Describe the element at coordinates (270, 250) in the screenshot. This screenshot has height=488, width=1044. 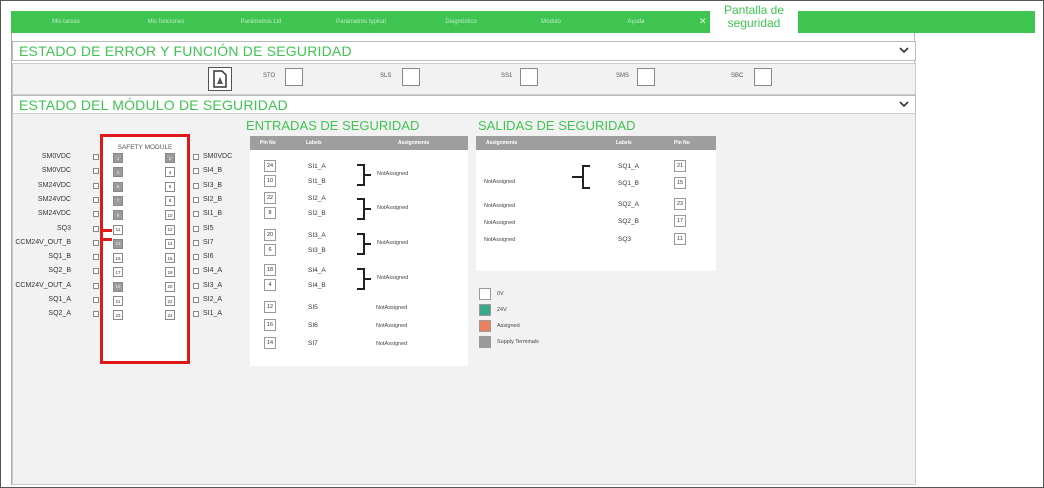
I see `input-pin-box: 6` at that location.